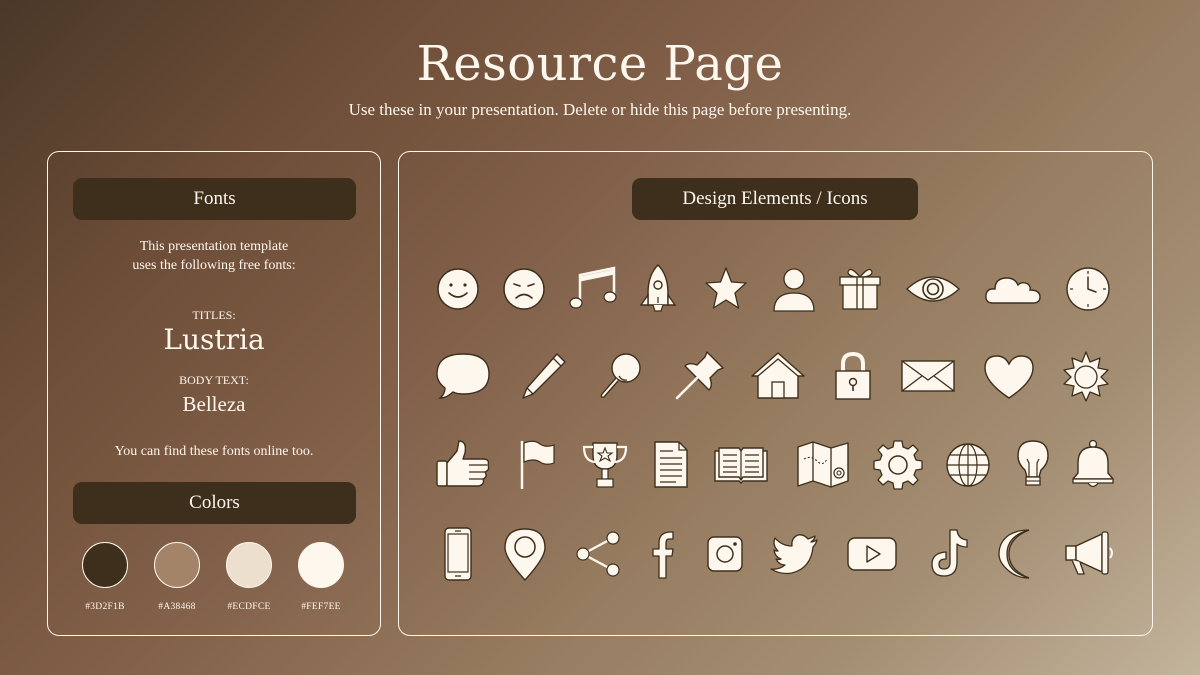 This screenshot has width=1200, height=675. I want to click on map-icon, so click(823, 465).